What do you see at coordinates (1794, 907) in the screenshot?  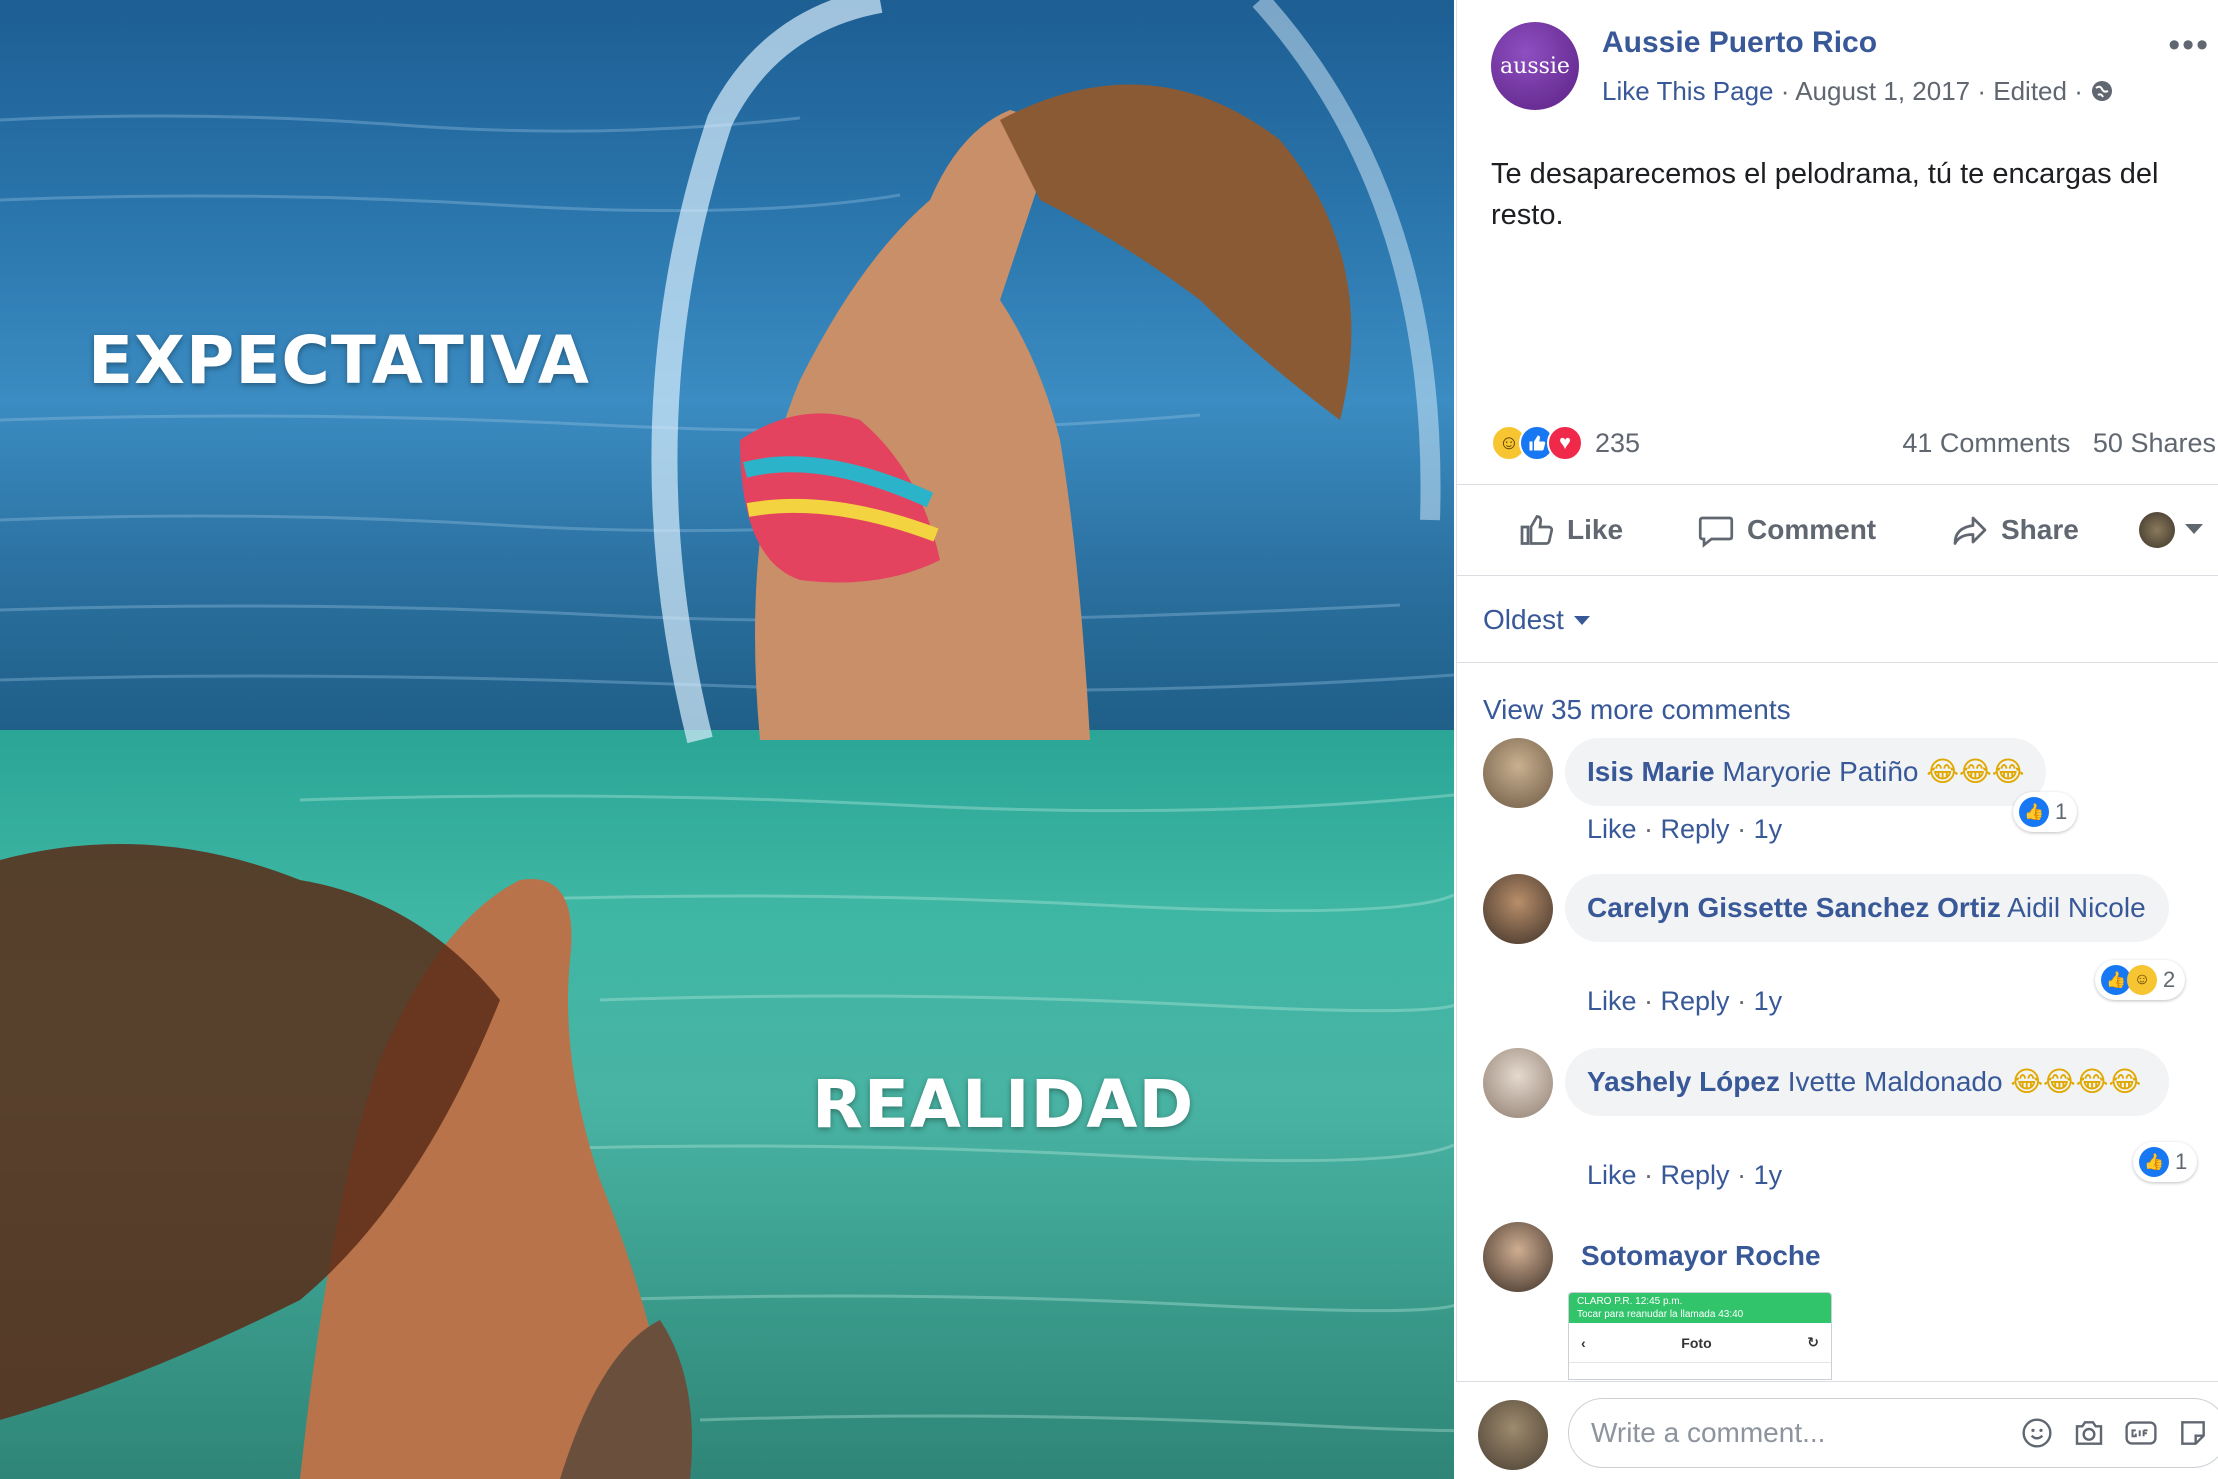 I see `commenter-name: Carelyn Gissette Sanchez Ortiz` at bounding box center [1794, 907].